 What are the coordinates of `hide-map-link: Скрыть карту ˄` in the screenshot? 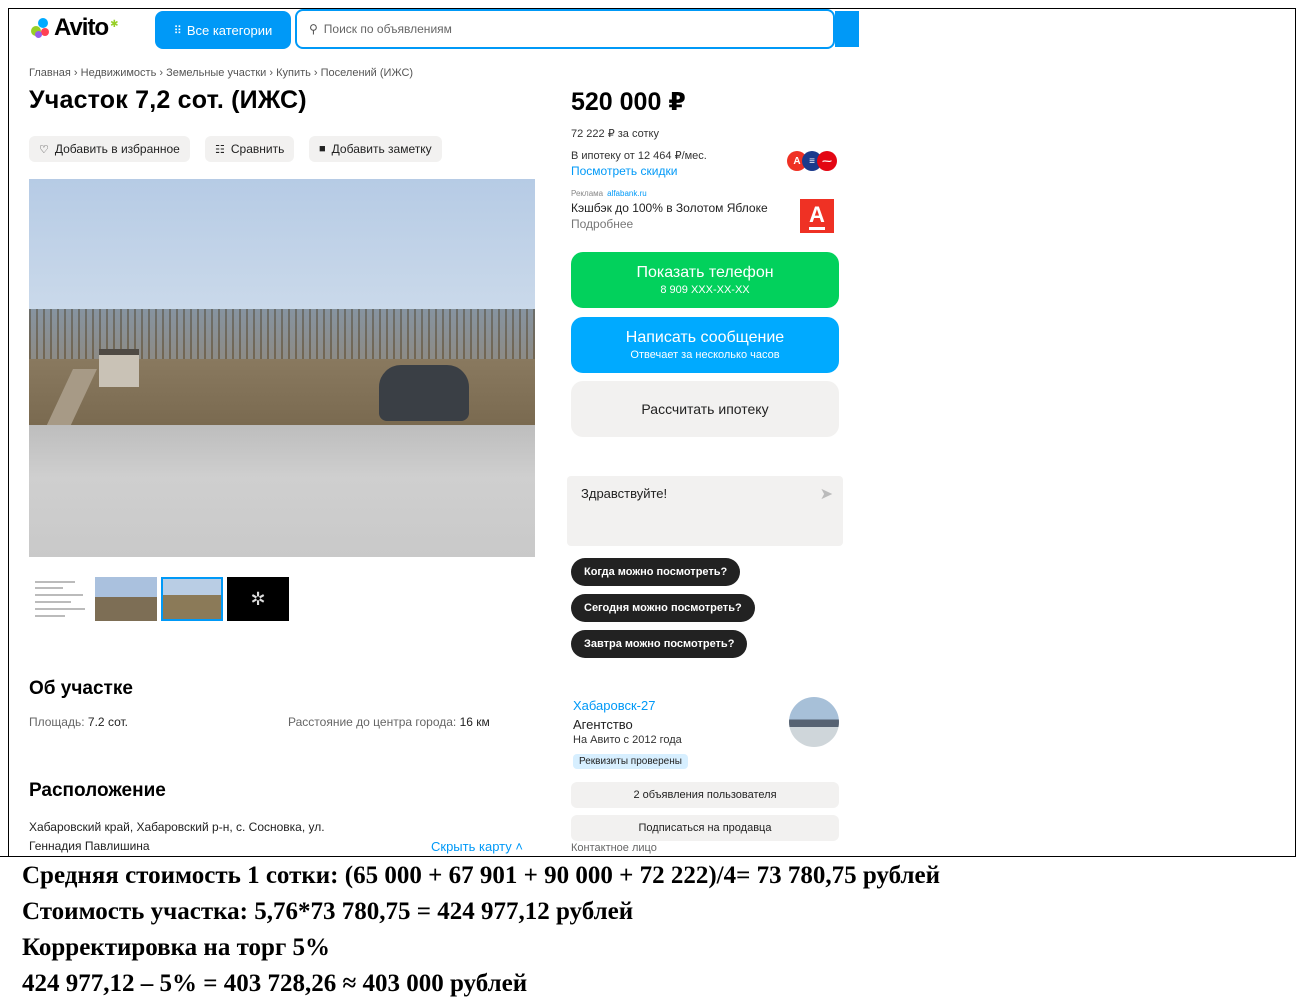 It's located at (477, 846).